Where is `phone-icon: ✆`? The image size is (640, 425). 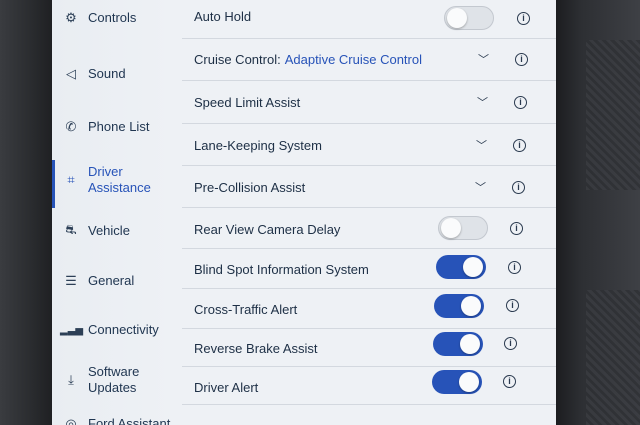 phone-icon: ✆ is located at coordinates (71, 126).